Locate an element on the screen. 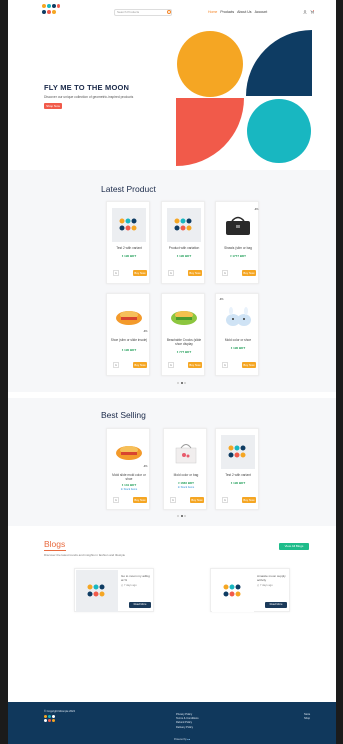 The image size is (343, 744). hero-title: FLY ME TO THE MOON is located at coordinates (87, 87).